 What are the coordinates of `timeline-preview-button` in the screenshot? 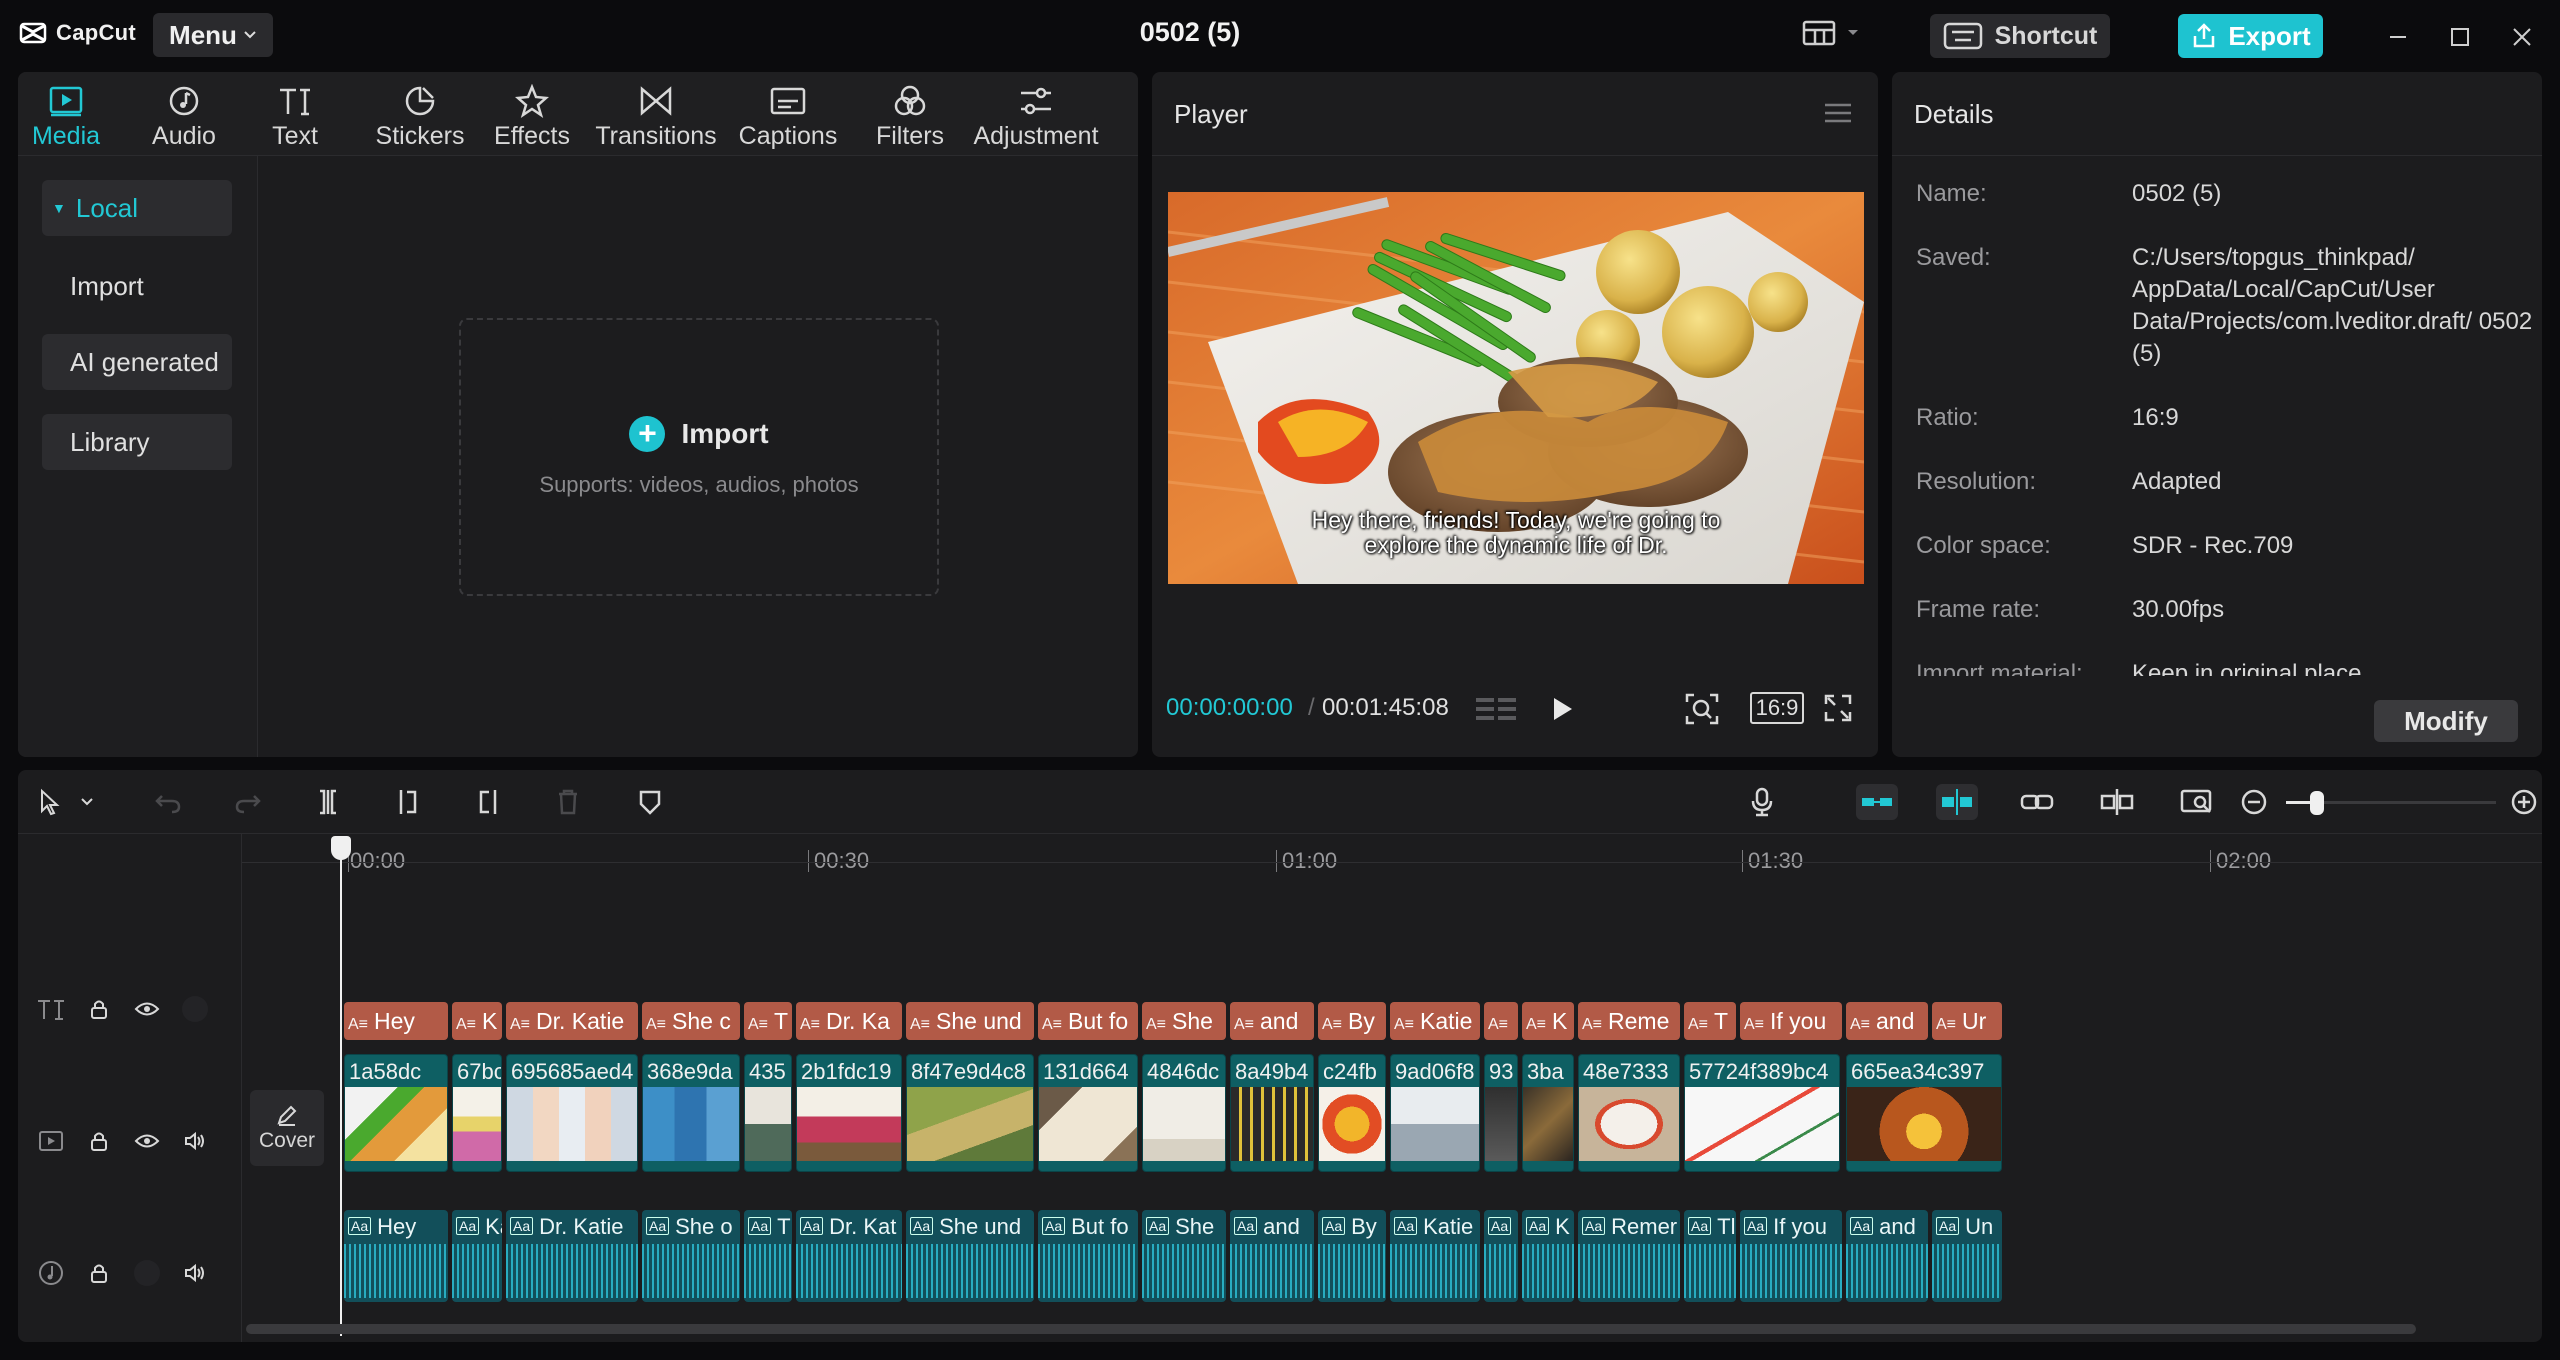 It's located at (2197, 802).